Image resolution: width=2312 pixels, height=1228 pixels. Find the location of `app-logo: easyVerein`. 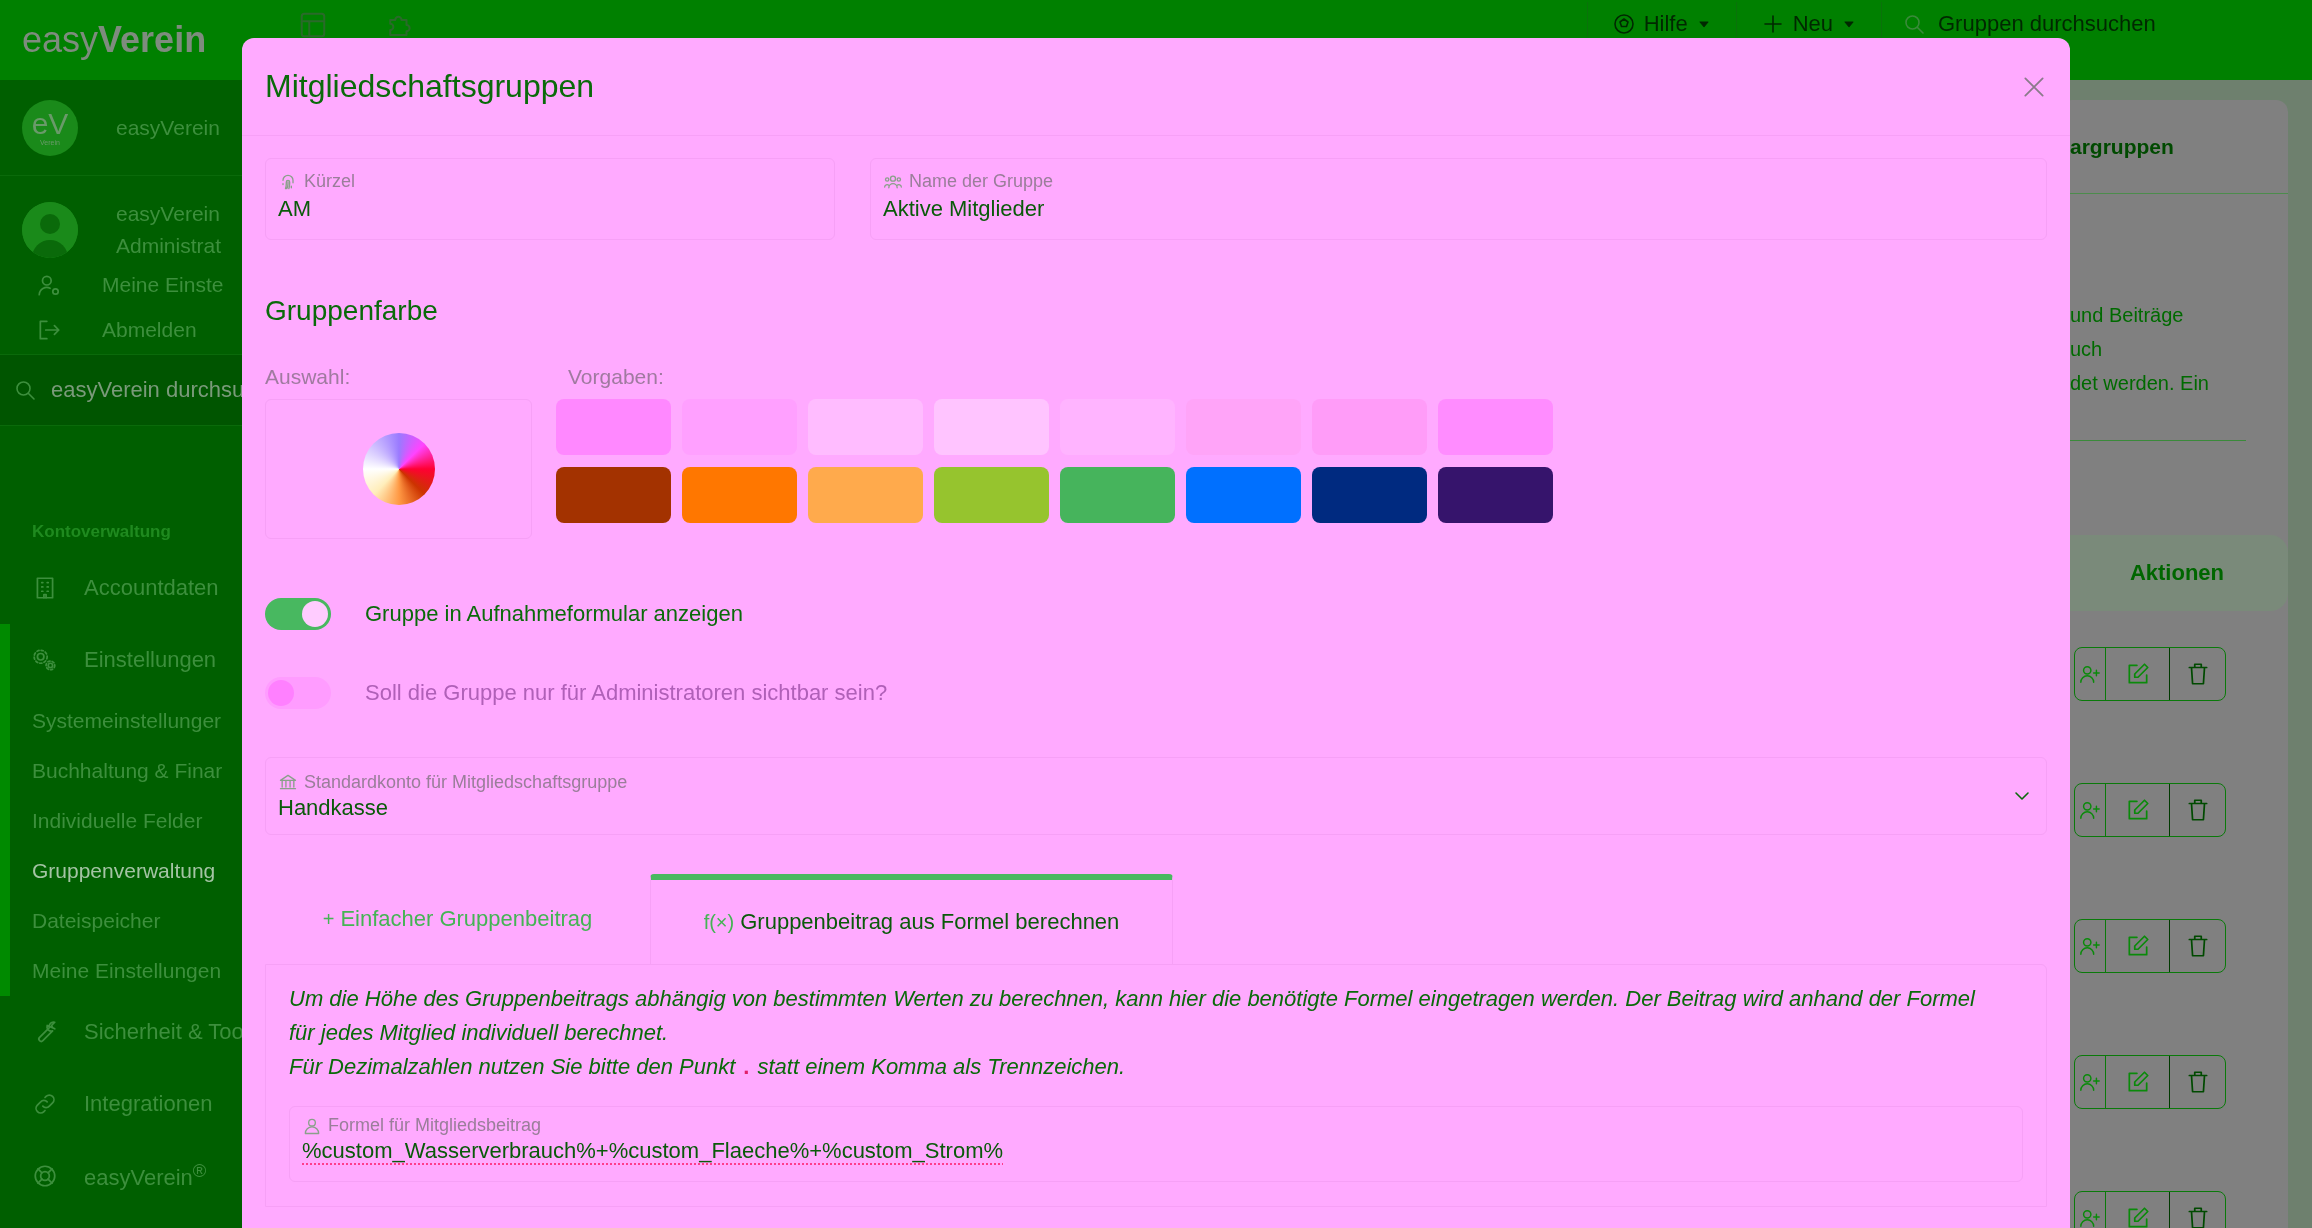

app-logo: easyVerein is located at coordinates (121, 40).